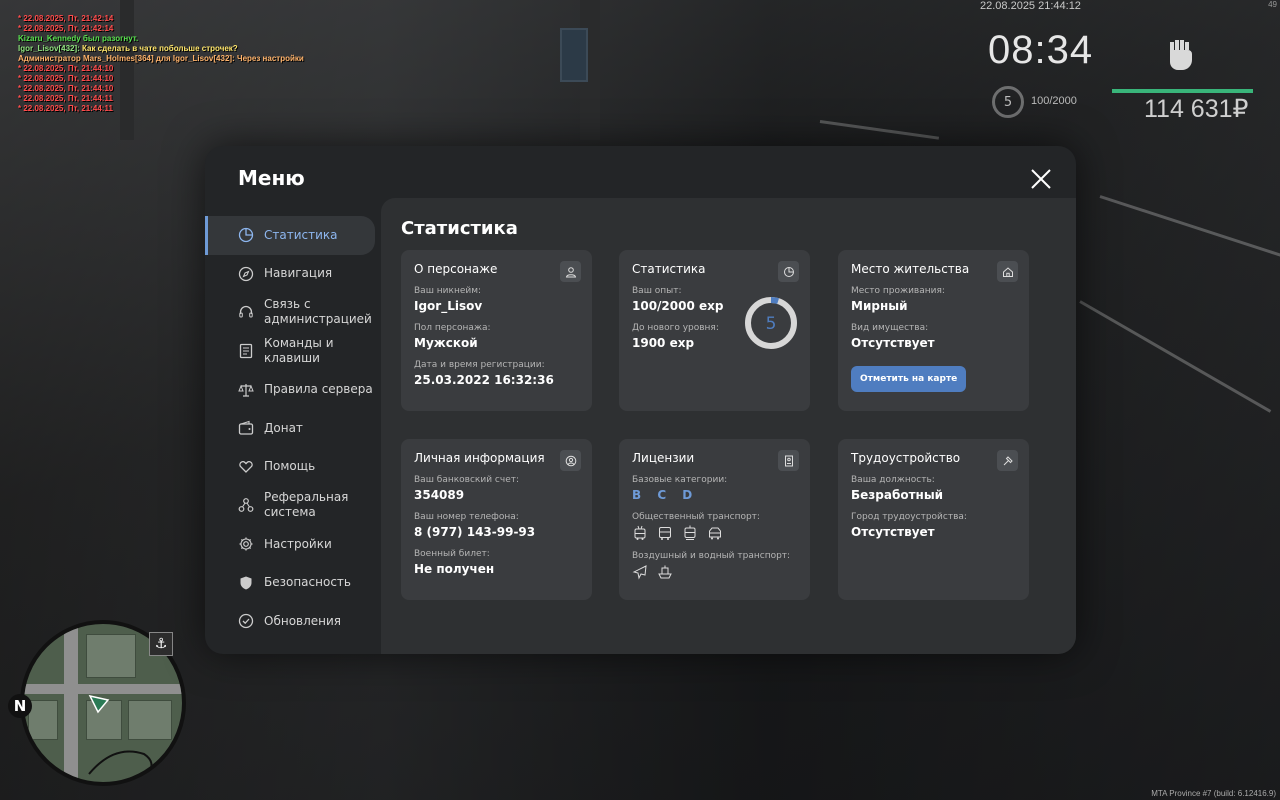 The height and width of the screenshot is (800, 1280). I want to click on work-city-value: Отсутствует, so click(893, 532).